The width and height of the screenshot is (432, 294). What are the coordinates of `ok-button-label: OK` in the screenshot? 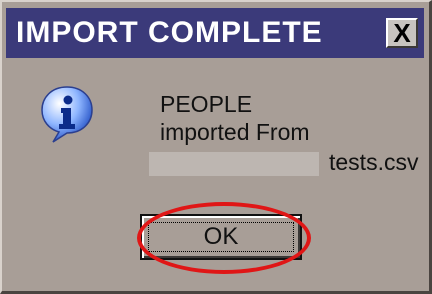 It's located at (221, 237).